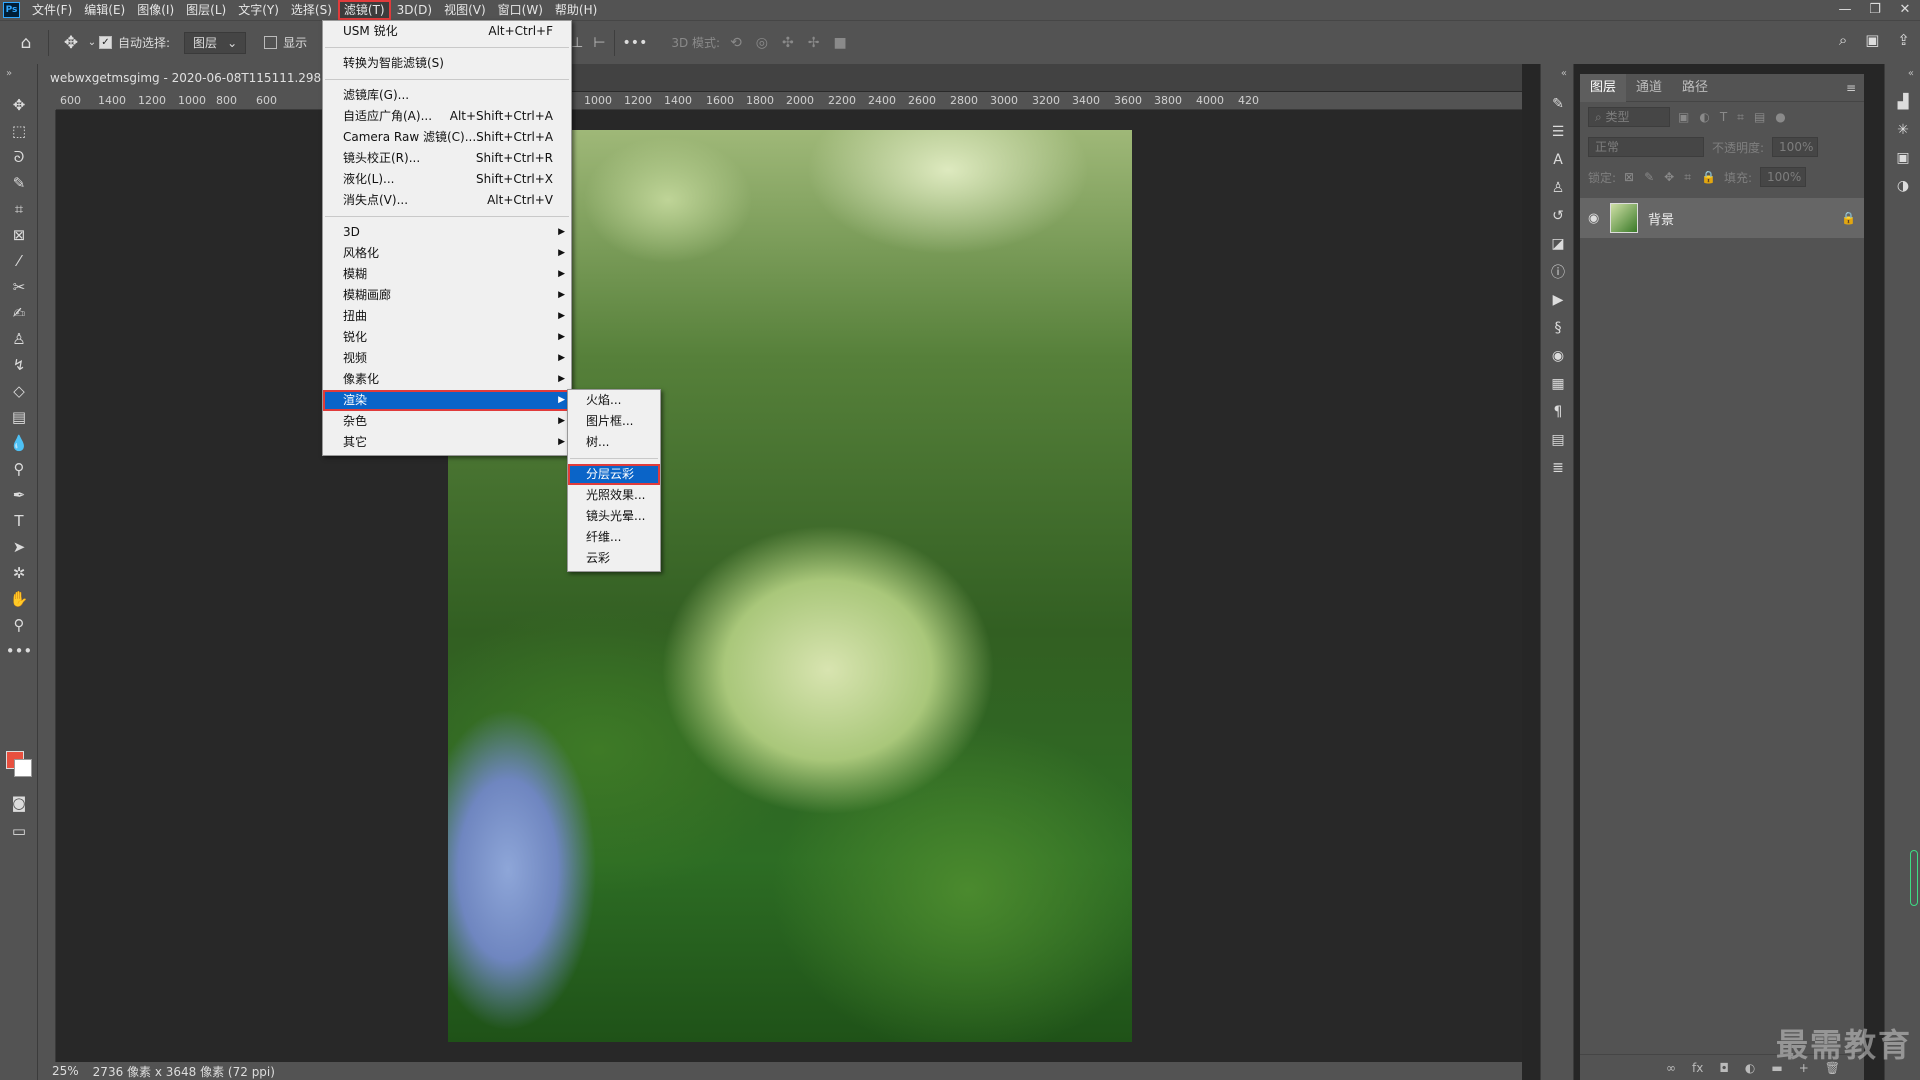  Describe the element at coordinates (447, 421) in the screenshot. I see `filter-menu-item: 杂色 ▶` at that location.